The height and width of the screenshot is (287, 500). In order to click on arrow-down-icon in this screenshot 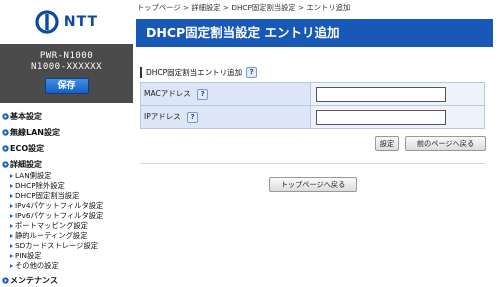, I will do `click(5, 164)`.